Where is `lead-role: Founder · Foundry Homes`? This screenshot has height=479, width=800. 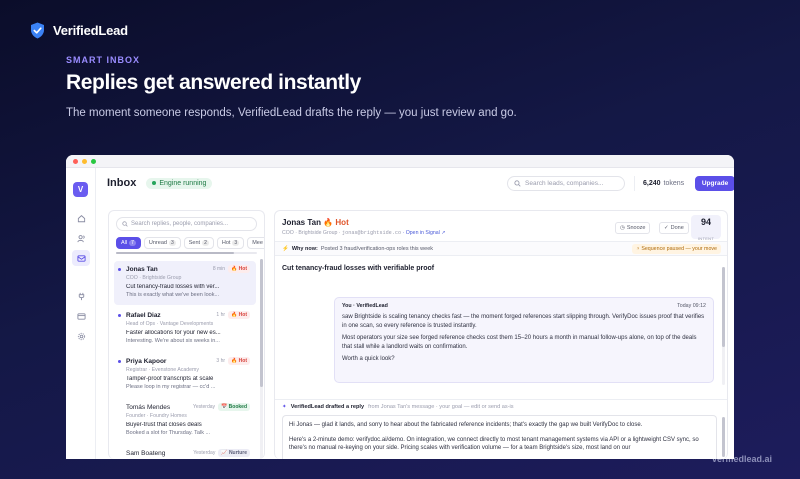
lead-role: Founder · Foundry Homes is located at coordinates (156, 416).